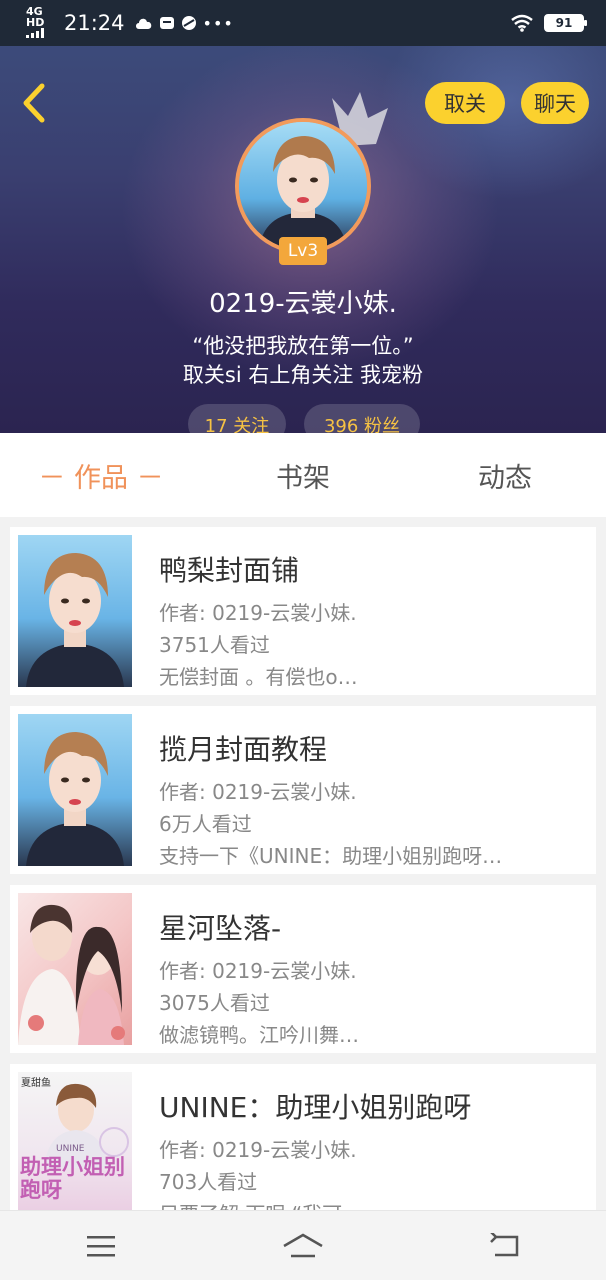 The width and height of the screenshot is (606, 1280). I want to click on more-dots-icon: •••, so click(218, 23).